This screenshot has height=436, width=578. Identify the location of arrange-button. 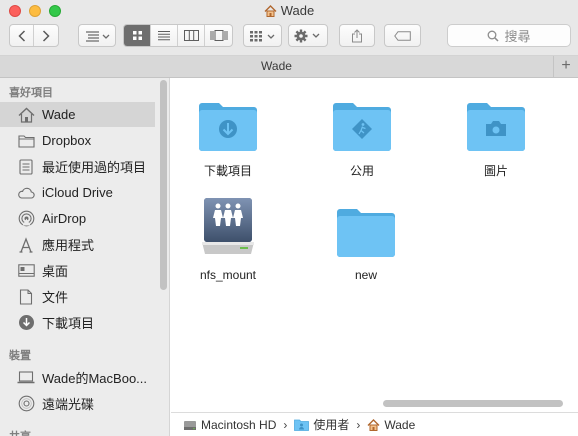
(262, 35).